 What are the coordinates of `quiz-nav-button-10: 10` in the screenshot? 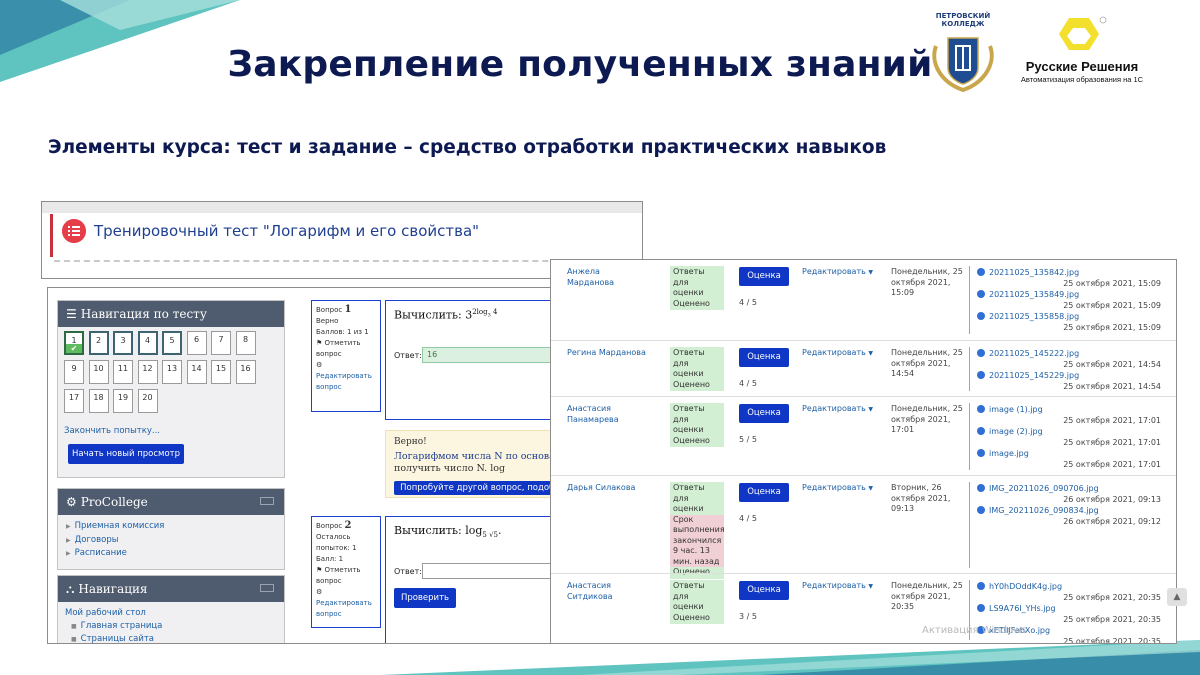 It's located at (98, 372).